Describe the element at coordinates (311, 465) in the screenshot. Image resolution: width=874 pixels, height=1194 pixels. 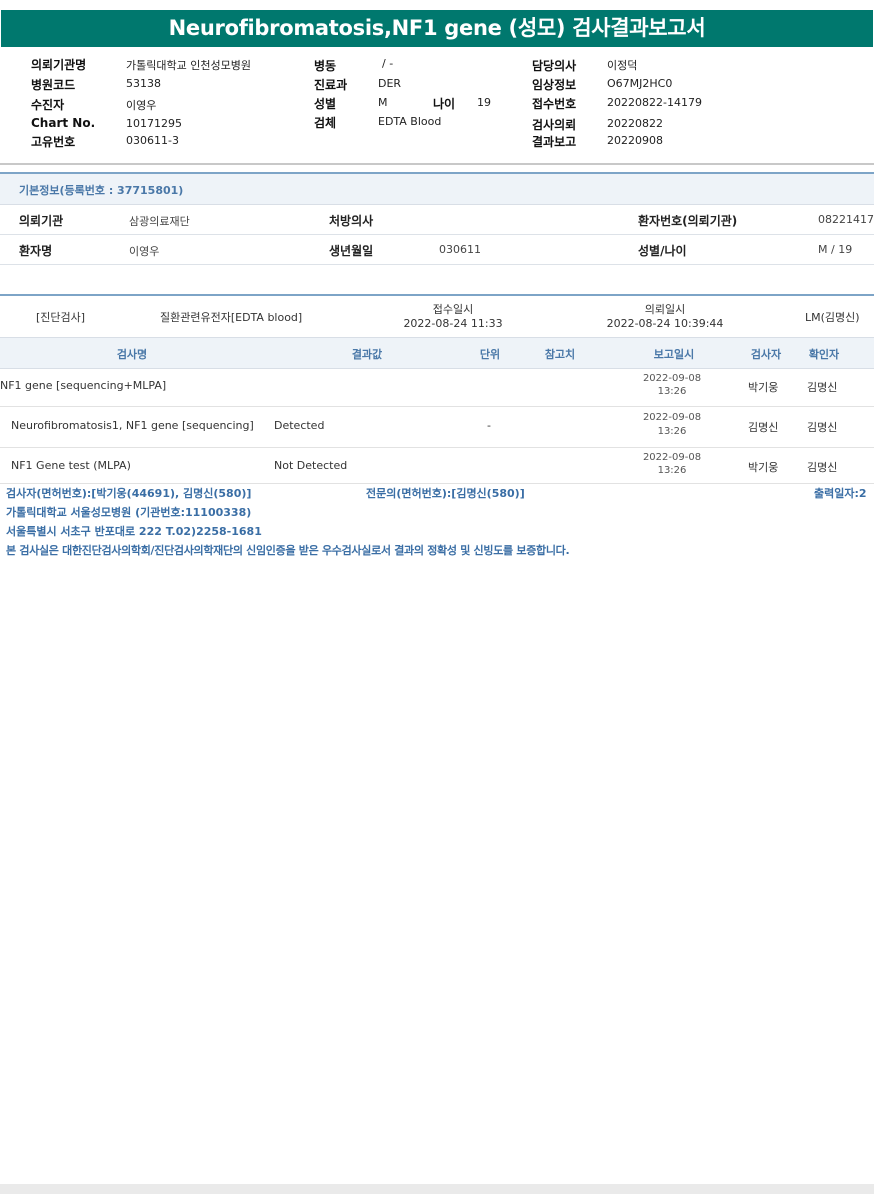
I see `test-result: Not Detected` at that location.